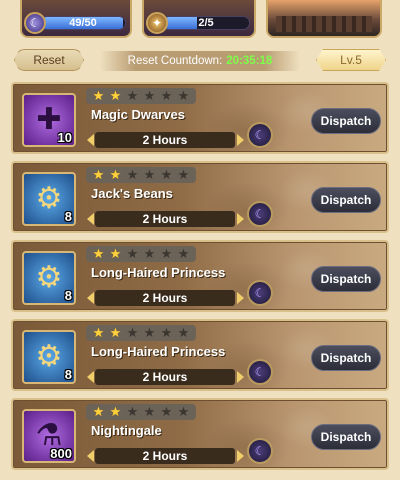  What do you see at coordinates (49, 120) in the screenshot?
I see `reward-item: ✚ 10` at bounding box center [49, 120].